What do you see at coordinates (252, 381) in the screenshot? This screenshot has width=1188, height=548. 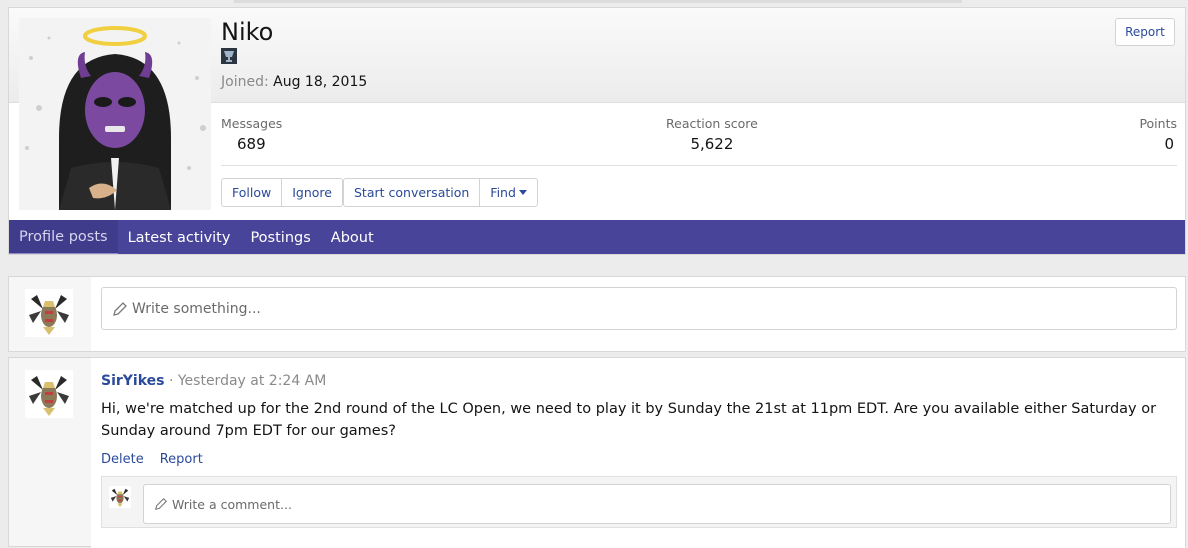 I see `post-timestamp: Yesterday at 2:24 AM` at bounding box center [252, 381].